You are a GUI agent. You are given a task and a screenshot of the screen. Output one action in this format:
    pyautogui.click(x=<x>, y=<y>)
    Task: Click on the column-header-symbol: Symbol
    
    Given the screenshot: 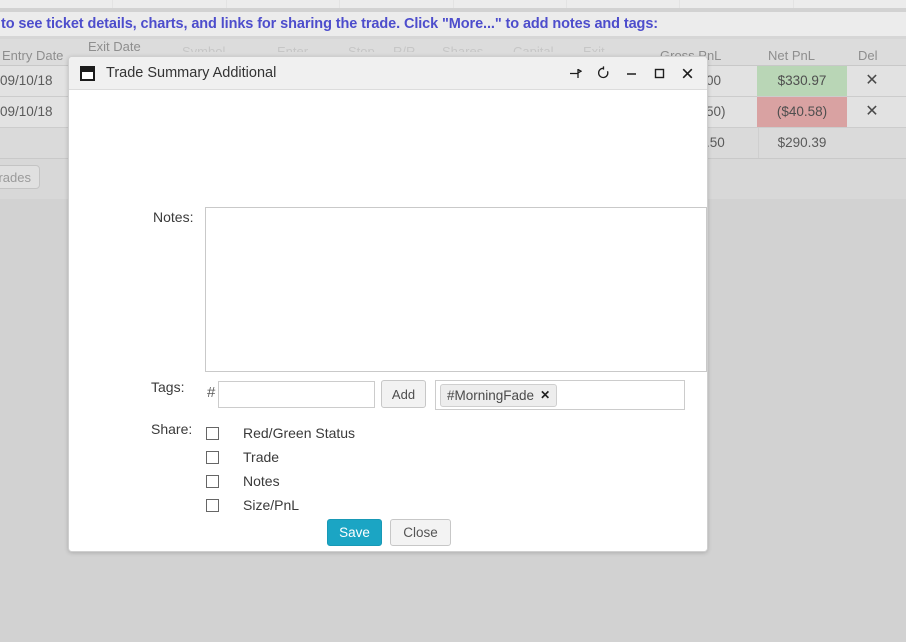 What is the action you would take?
    pyautogui.click(x=204, y=48)
    